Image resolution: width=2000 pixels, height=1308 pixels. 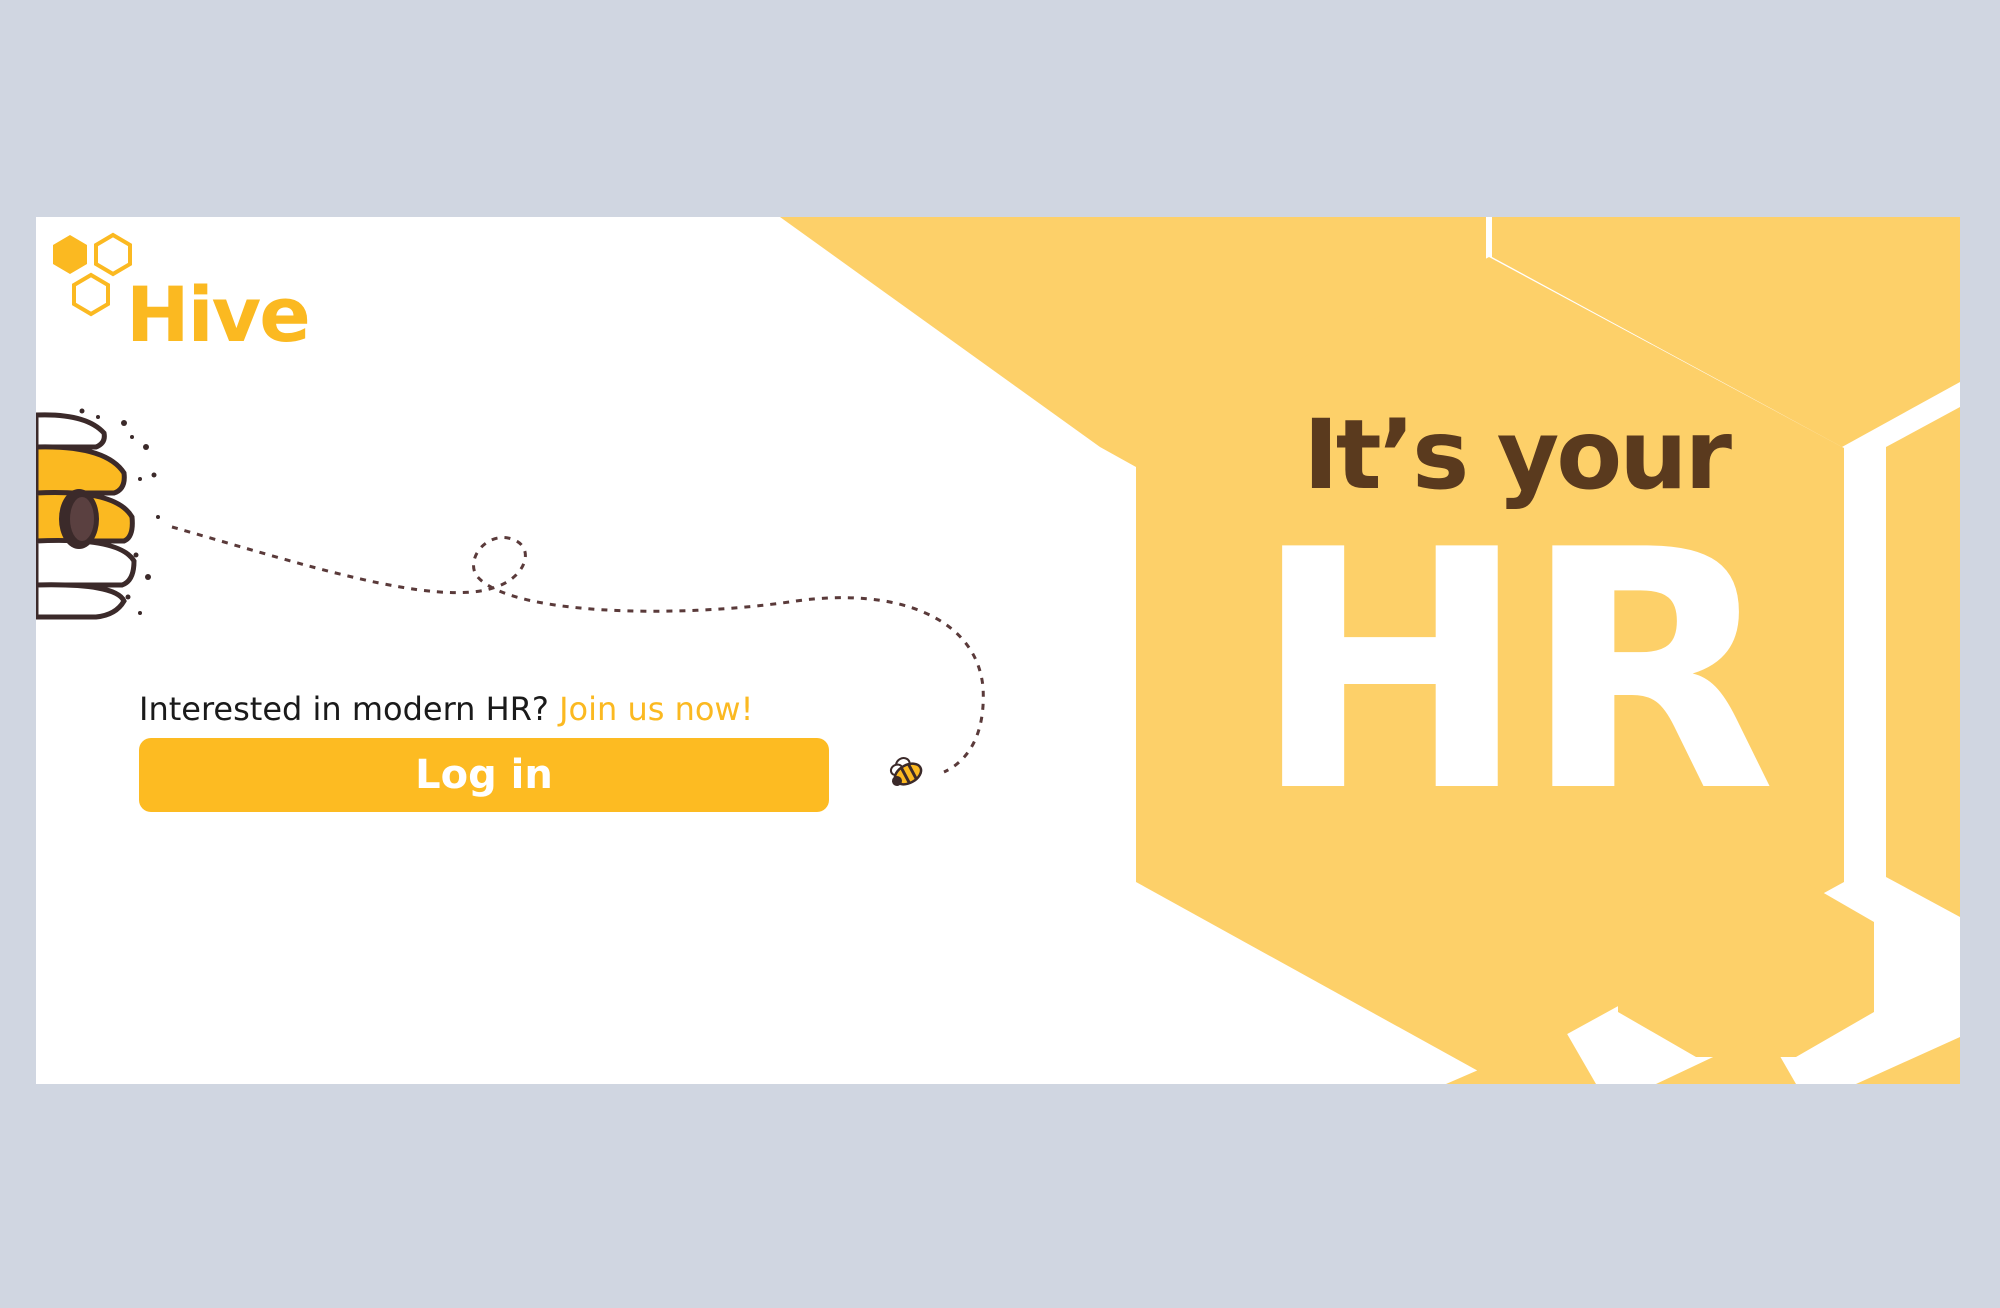 I want to click on login-button: Log in, so click(x=484, y=775).